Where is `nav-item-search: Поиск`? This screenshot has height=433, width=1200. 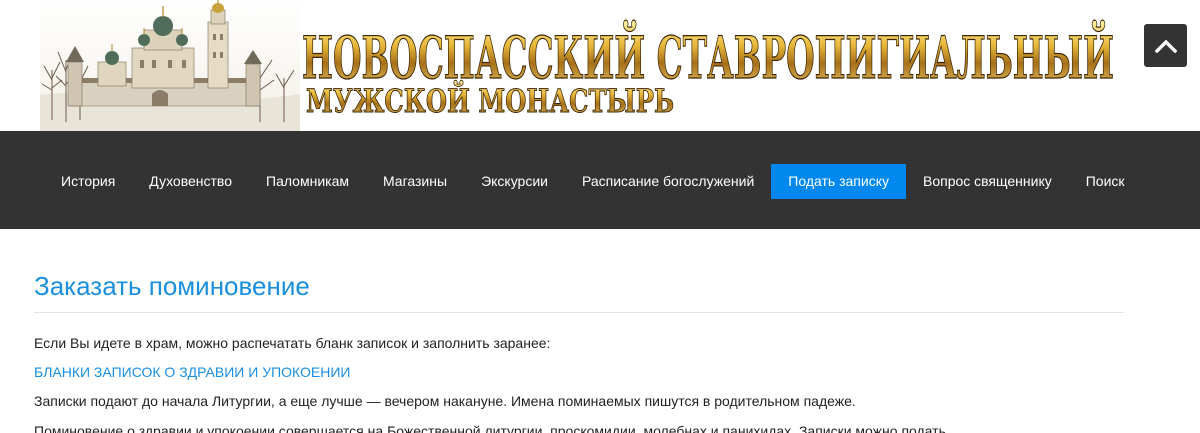
nav-item-search: Поиск is located at coordinates (1105, 181).